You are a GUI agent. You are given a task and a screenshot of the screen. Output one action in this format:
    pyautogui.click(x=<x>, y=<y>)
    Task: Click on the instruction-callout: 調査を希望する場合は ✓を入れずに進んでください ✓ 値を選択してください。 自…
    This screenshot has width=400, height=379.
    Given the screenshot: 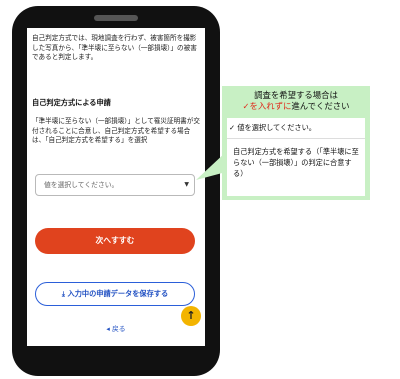 What is the action you would take?
    pyautogui.click(x=296, y=143)
    